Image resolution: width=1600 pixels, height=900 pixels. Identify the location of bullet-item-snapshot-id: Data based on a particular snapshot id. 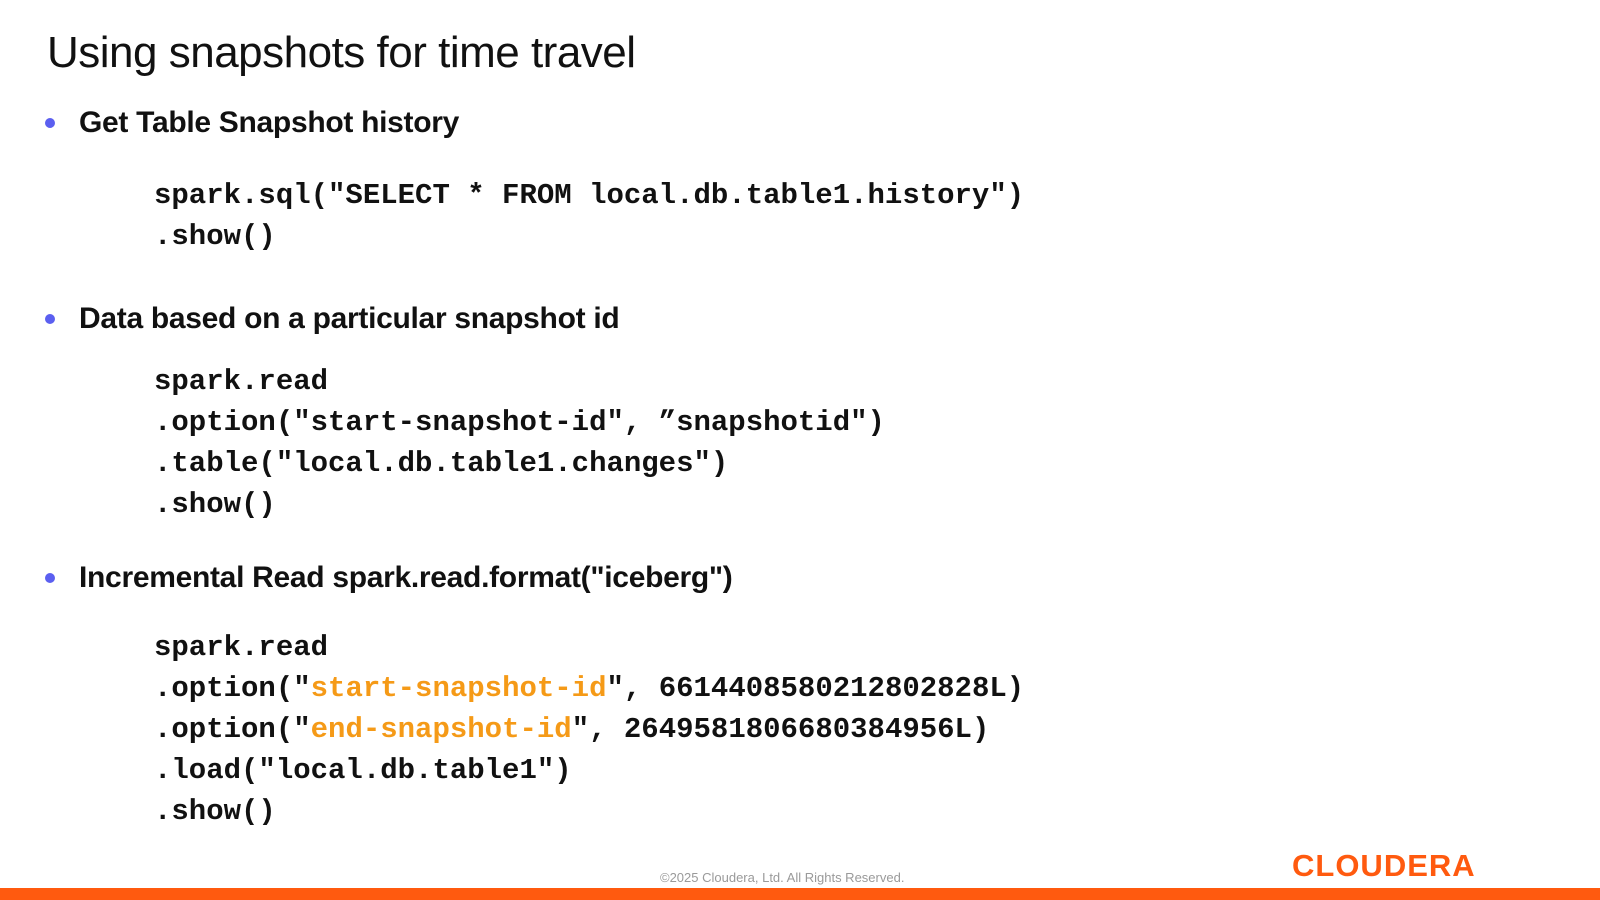
(332, 319).